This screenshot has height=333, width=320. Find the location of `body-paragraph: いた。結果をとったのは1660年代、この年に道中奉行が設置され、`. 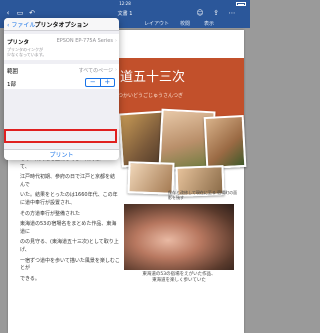

body-paragraph: いた。結果をとったのは1660年代、この年に道中奉行が設置され、 is located at coordinates (69, 199).